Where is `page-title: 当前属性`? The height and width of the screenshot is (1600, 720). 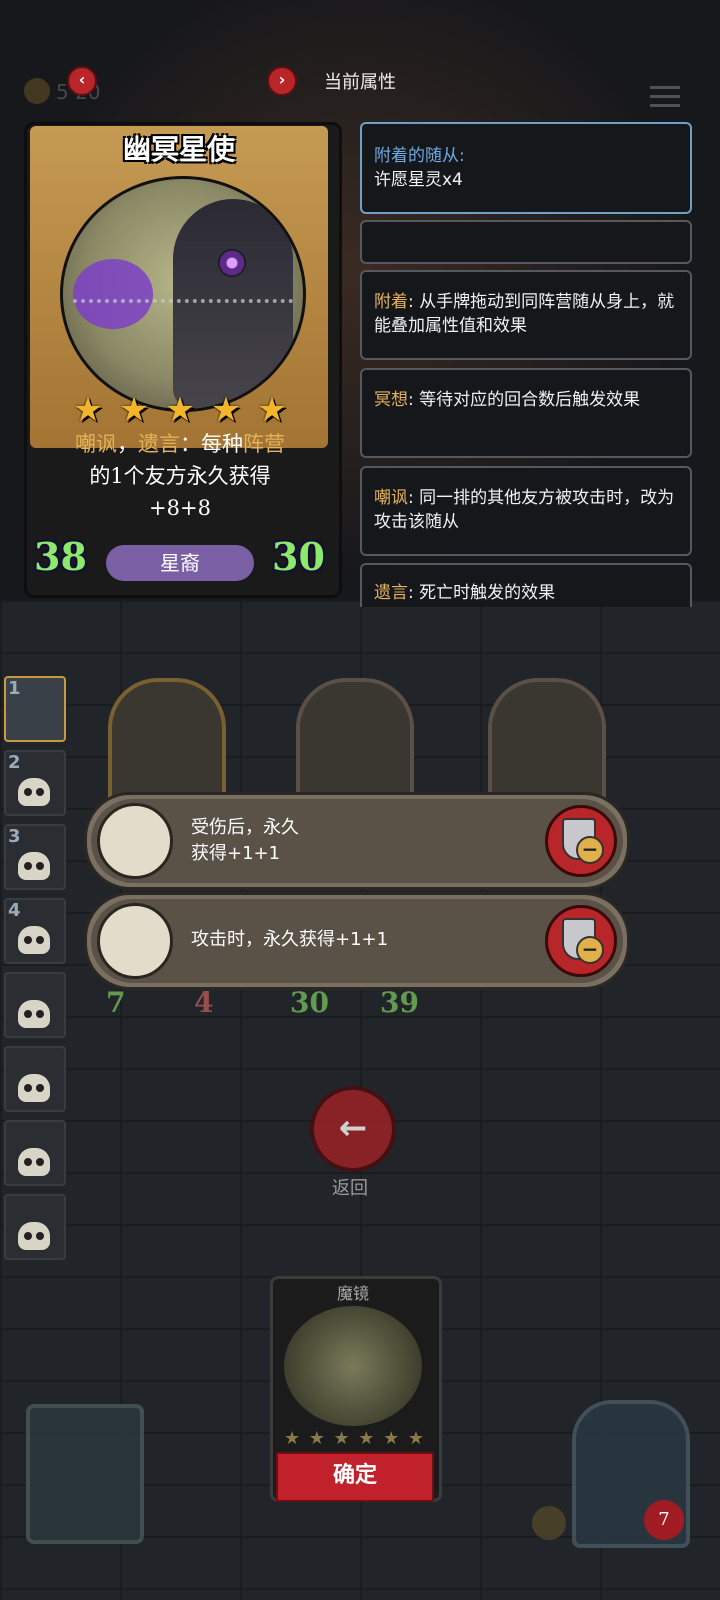 page-title: 当前属性 is located at coordinates (360, 82).